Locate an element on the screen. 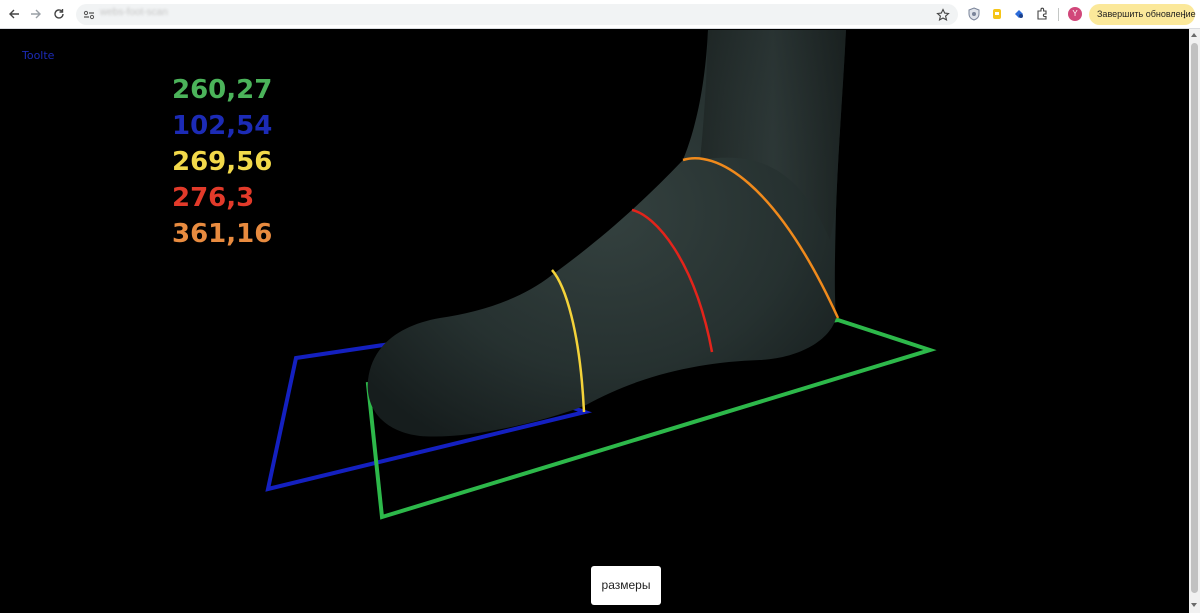 The width and height of the screenshot is (1200, 613). measurements-list: 260,27 102,54 269,56 276,3 361,16 is located at coordinates (222, 162).